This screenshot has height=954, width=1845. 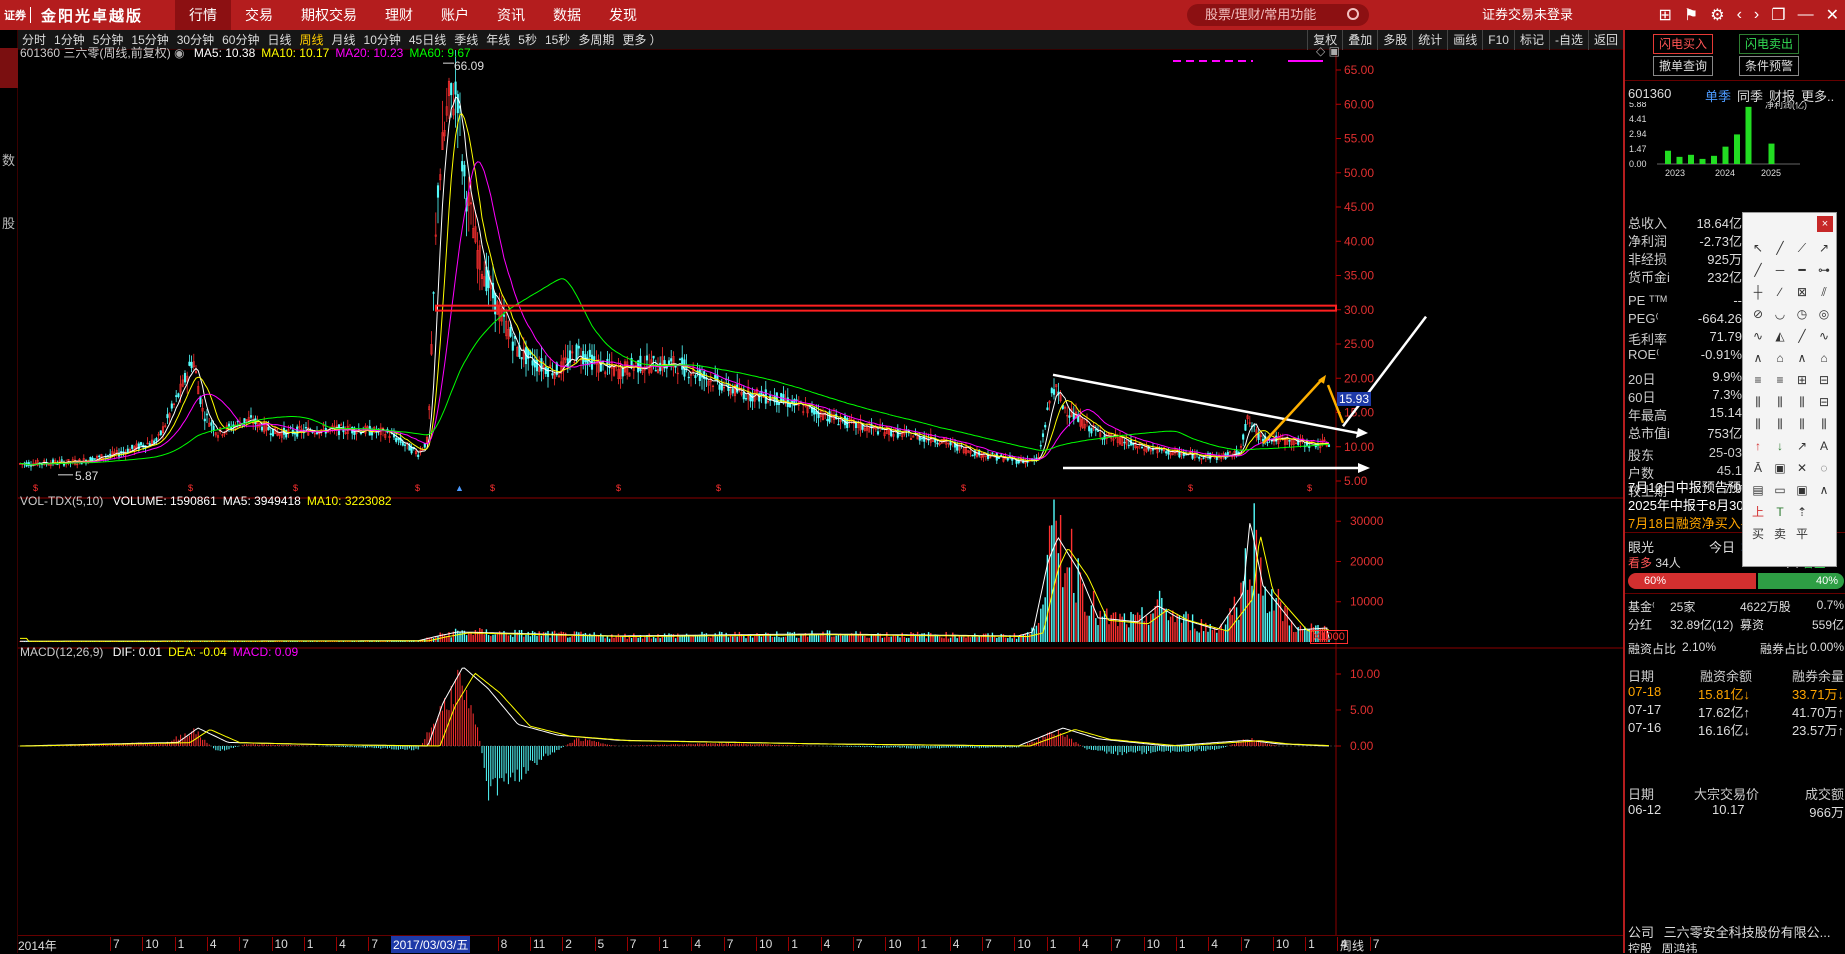 What do you see at coordinates (8, 159) in the screenshot?
I see `left-strip-label-1: 数` at bounding box center [8, 159].